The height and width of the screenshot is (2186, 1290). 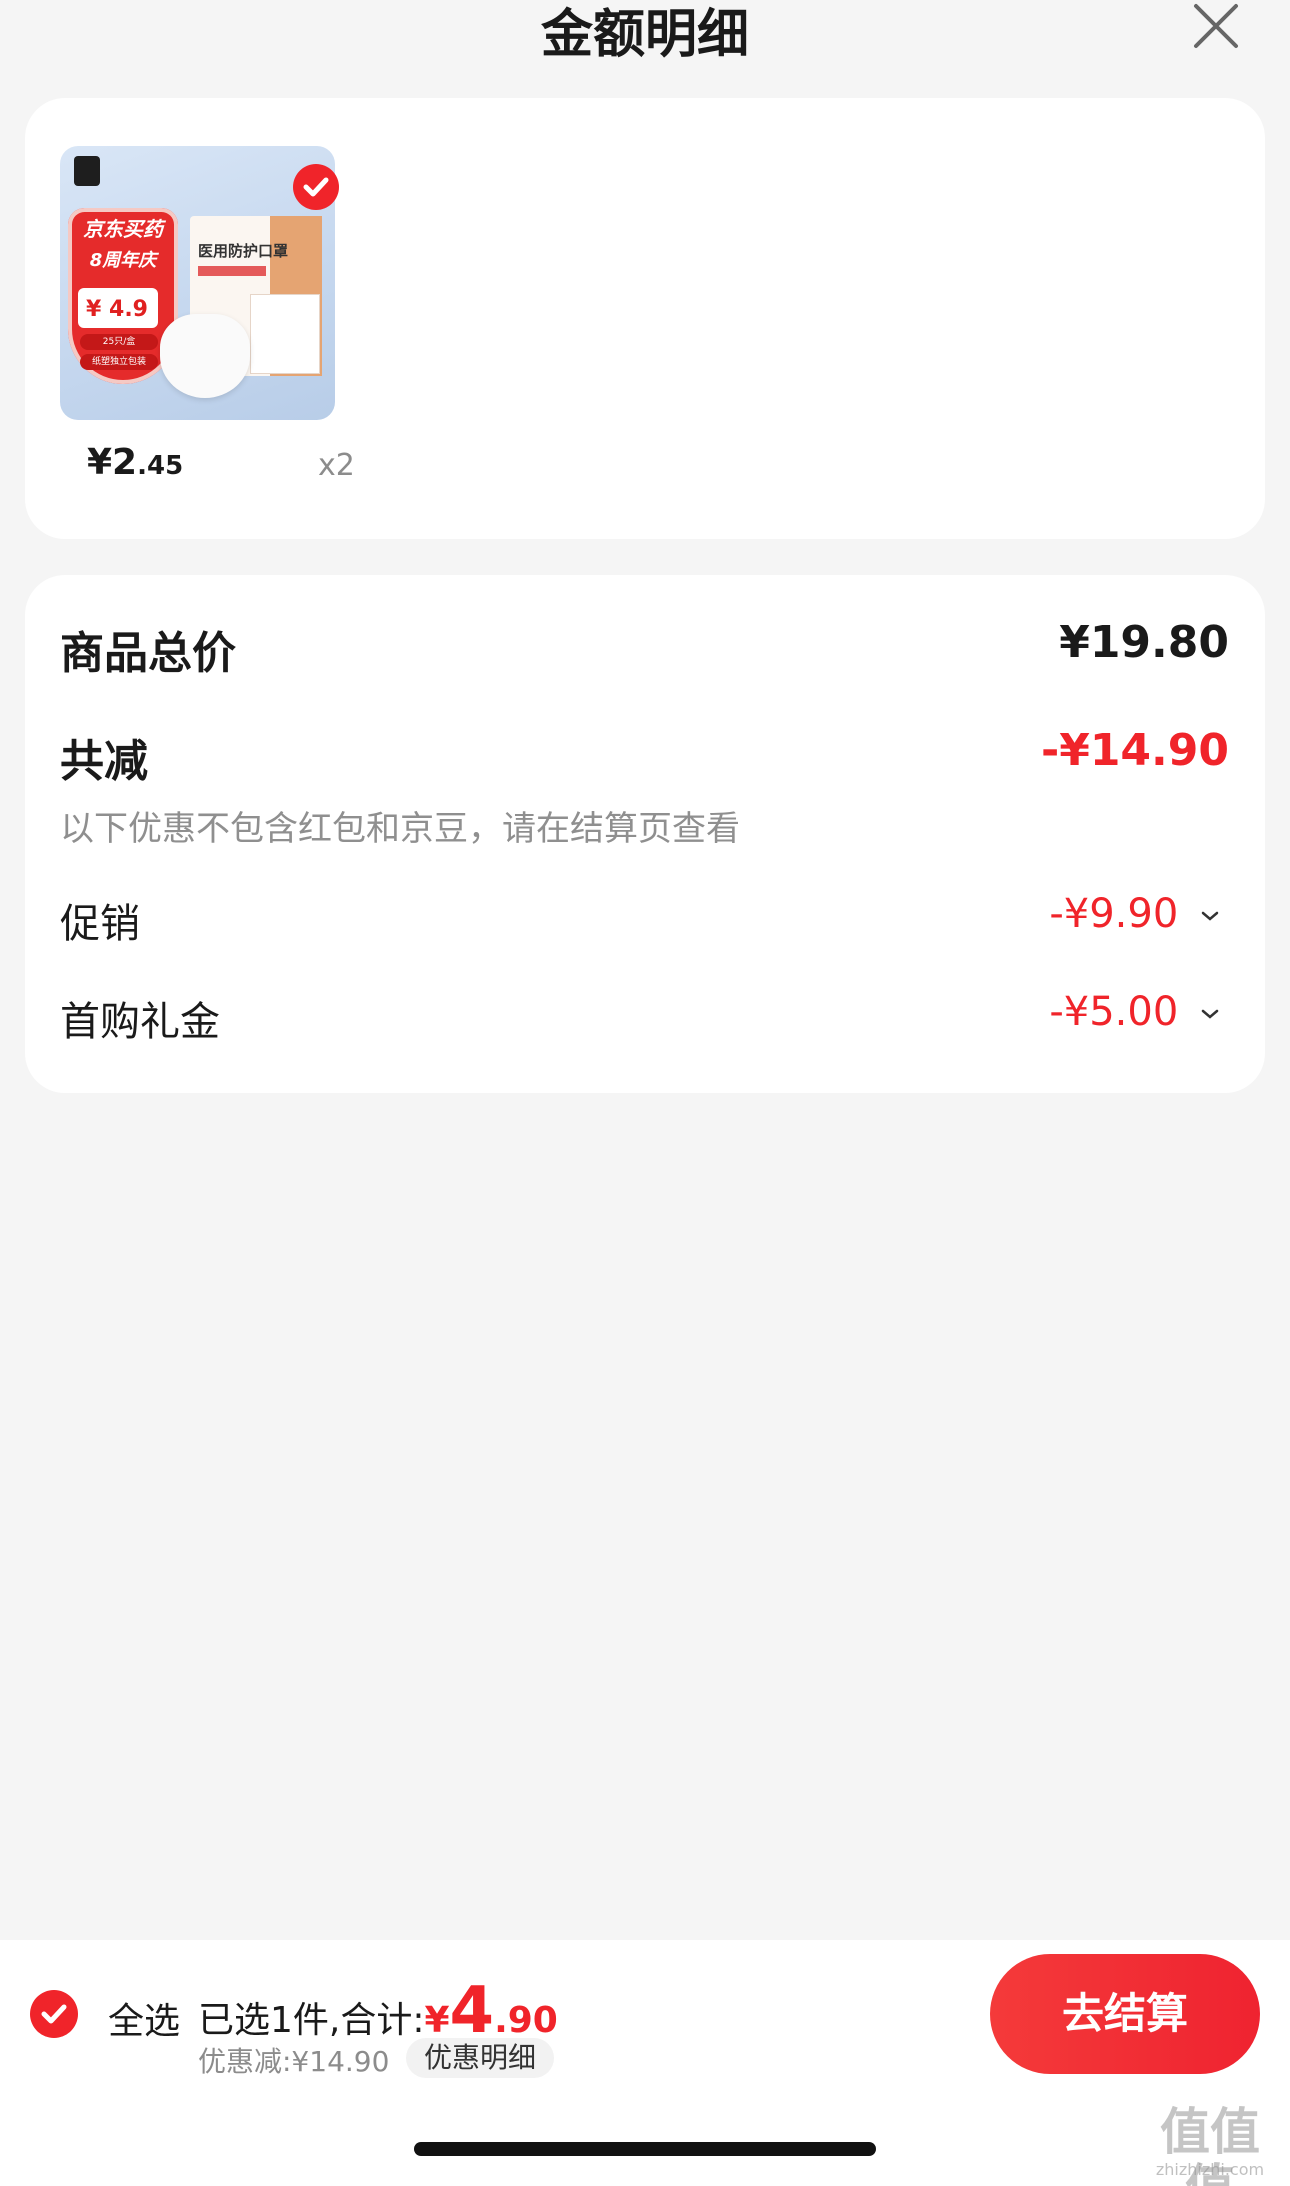 What do you see at coordinates (123, 229) in the screenshot?
I see `promo-brand: 京东买药` at bounding box center [123, 229].